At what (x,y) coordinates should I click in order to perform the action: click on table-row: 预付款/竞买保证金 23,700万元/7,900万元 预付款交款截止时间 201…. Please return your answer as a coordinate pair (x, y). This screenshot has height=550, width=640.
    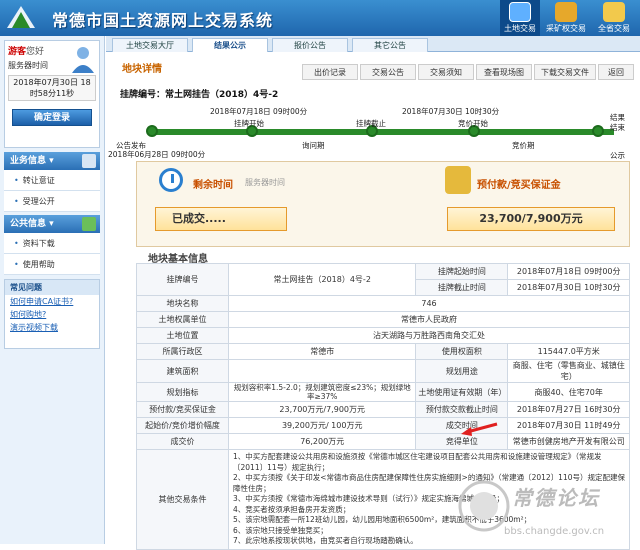
    Looking at the image, I should click on (383, 409).